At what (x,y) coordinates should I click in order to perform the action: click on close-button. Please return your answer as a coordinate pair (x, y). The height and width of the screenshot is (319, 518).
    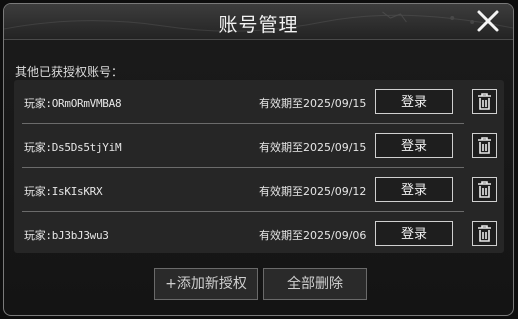
    Looking at the image, I should click on (488, 21).